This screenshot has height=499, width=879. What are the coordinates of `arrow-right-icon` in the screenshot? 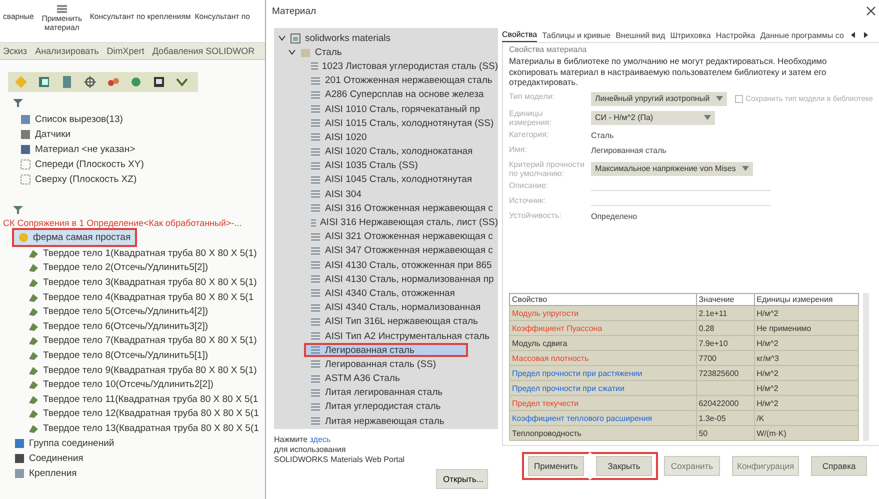 It's located at (866, 35).